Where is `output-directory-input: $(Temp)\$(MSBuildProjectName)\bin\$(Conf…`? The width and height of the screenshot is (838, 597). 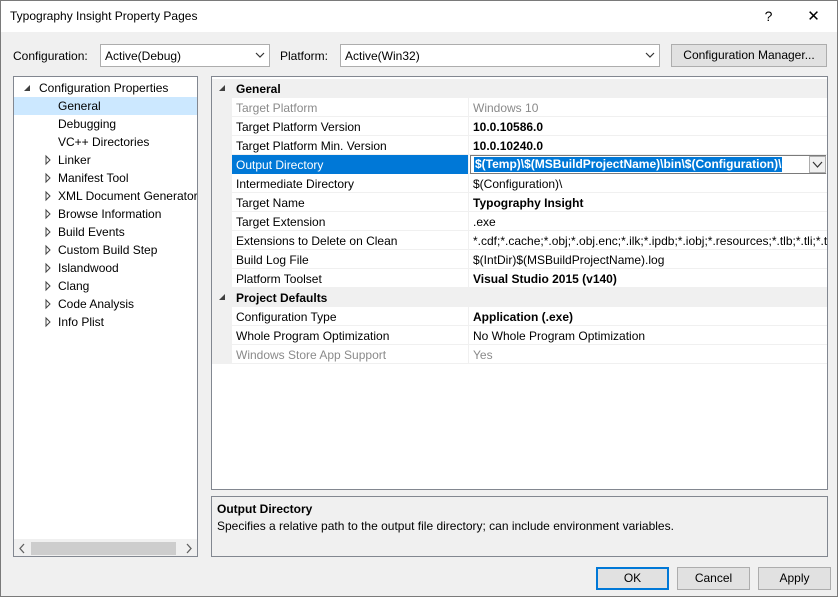 output-directory-input: $(Temp)\$(MSBuildProjectName)\bin\$(Conf… is located at coordinates (648, 164).